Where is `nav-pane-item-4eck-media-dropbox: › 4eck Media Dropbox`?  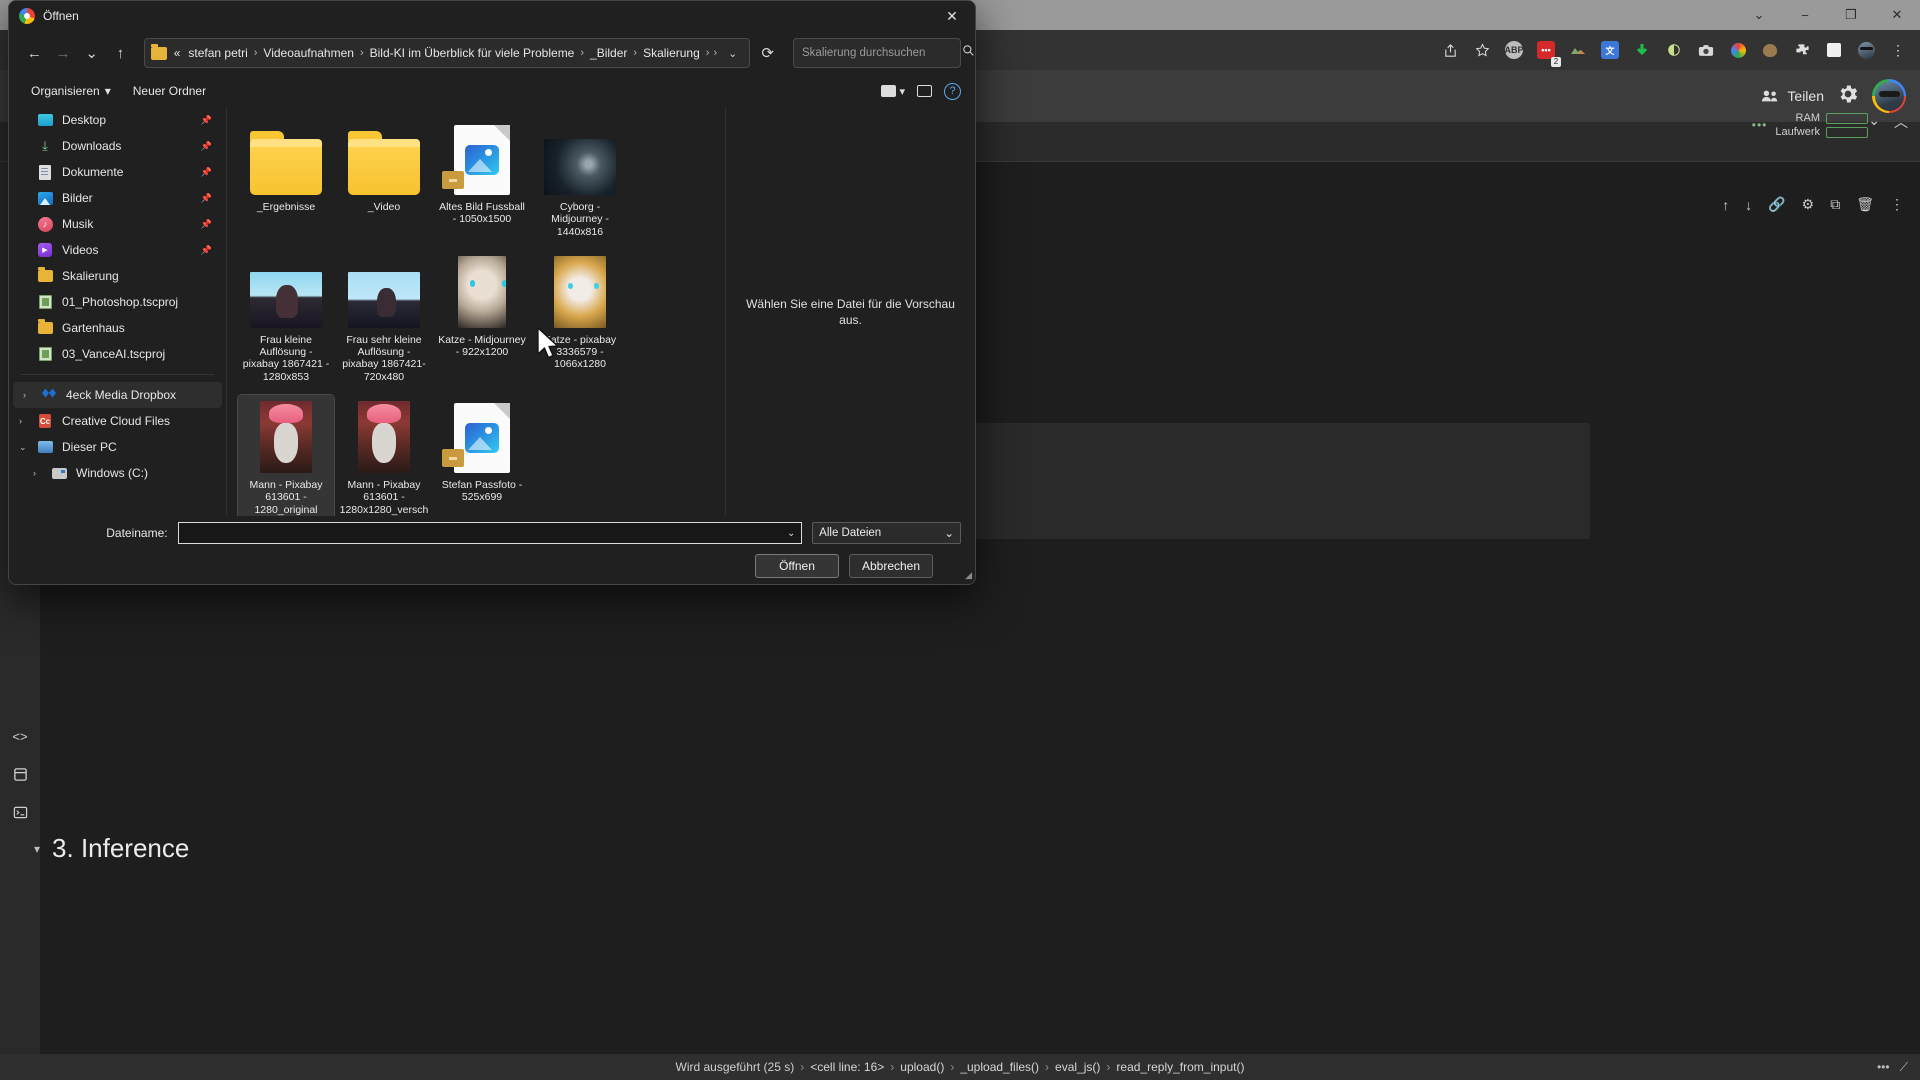 nav-pane-item-4eck-media-dropbox: › 4eck Media Dropbox is located at coordinates (117, 395).